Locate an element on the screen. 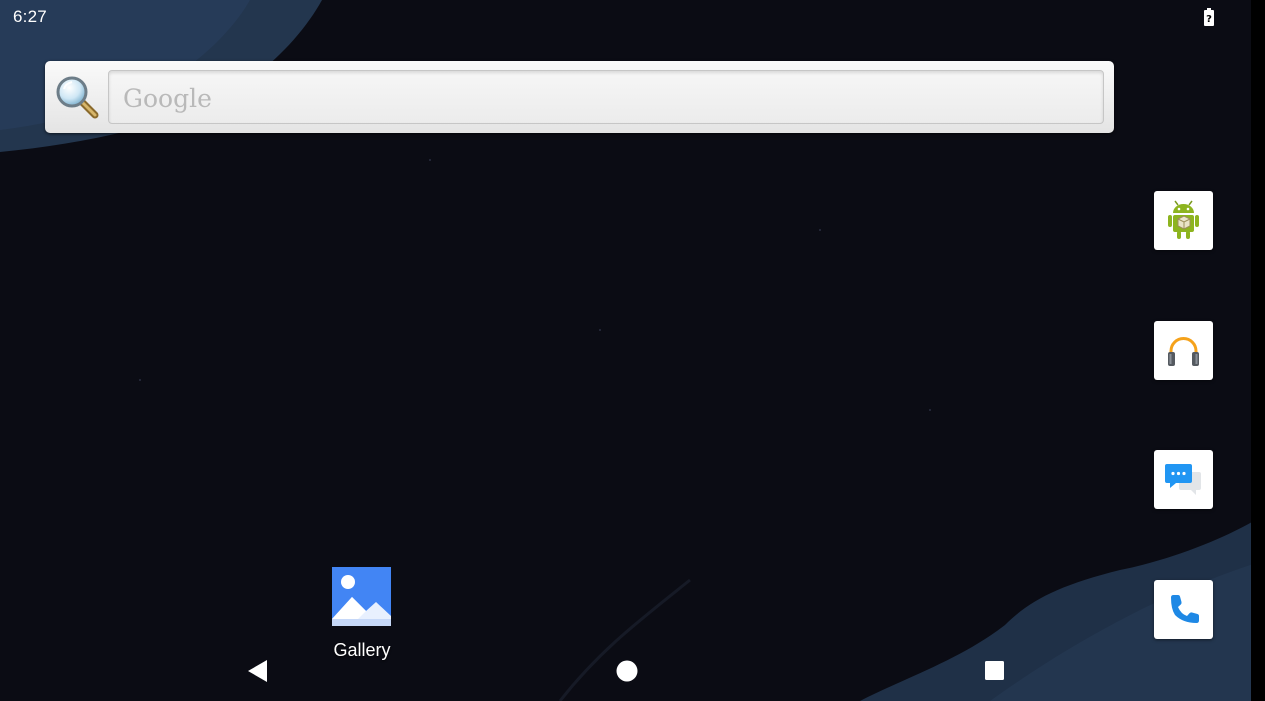  gallery-app-shortcut: Gallery is located at coordinates (362, 615).